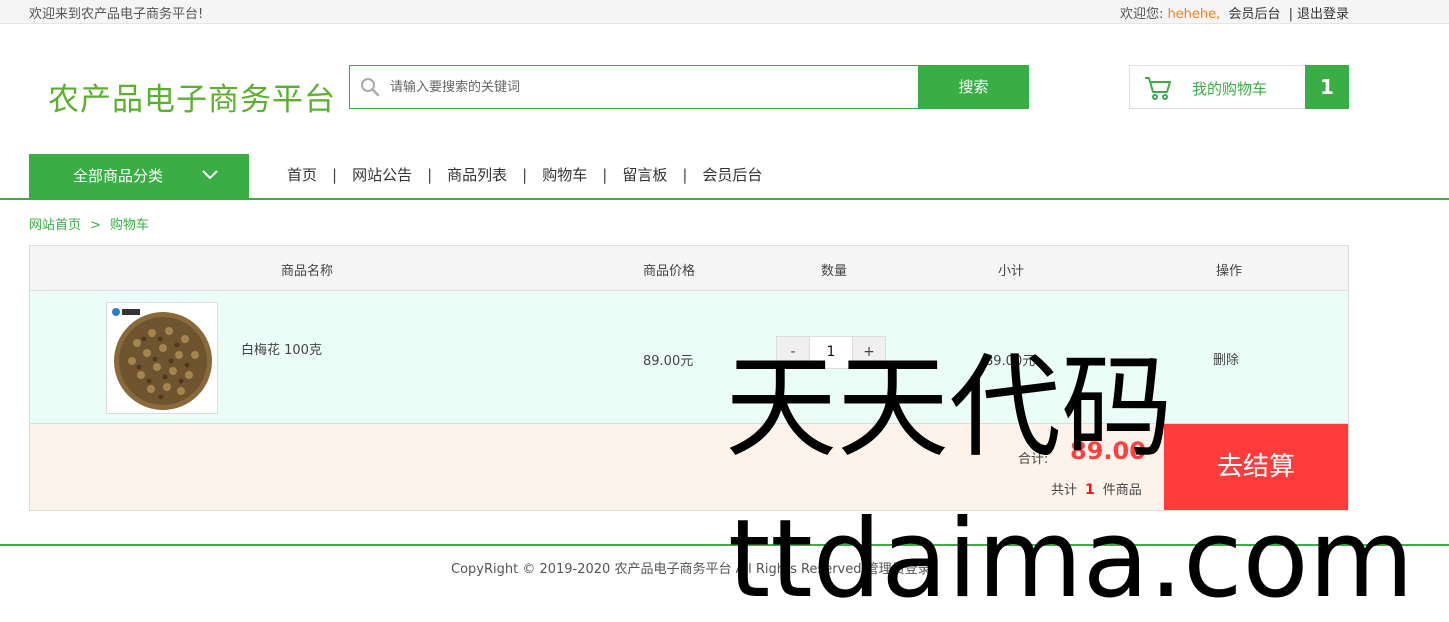  Describe the element at coordinates (118, 176) in the screenshot. I see `all-categories-label: 全部商品分类` at that location.